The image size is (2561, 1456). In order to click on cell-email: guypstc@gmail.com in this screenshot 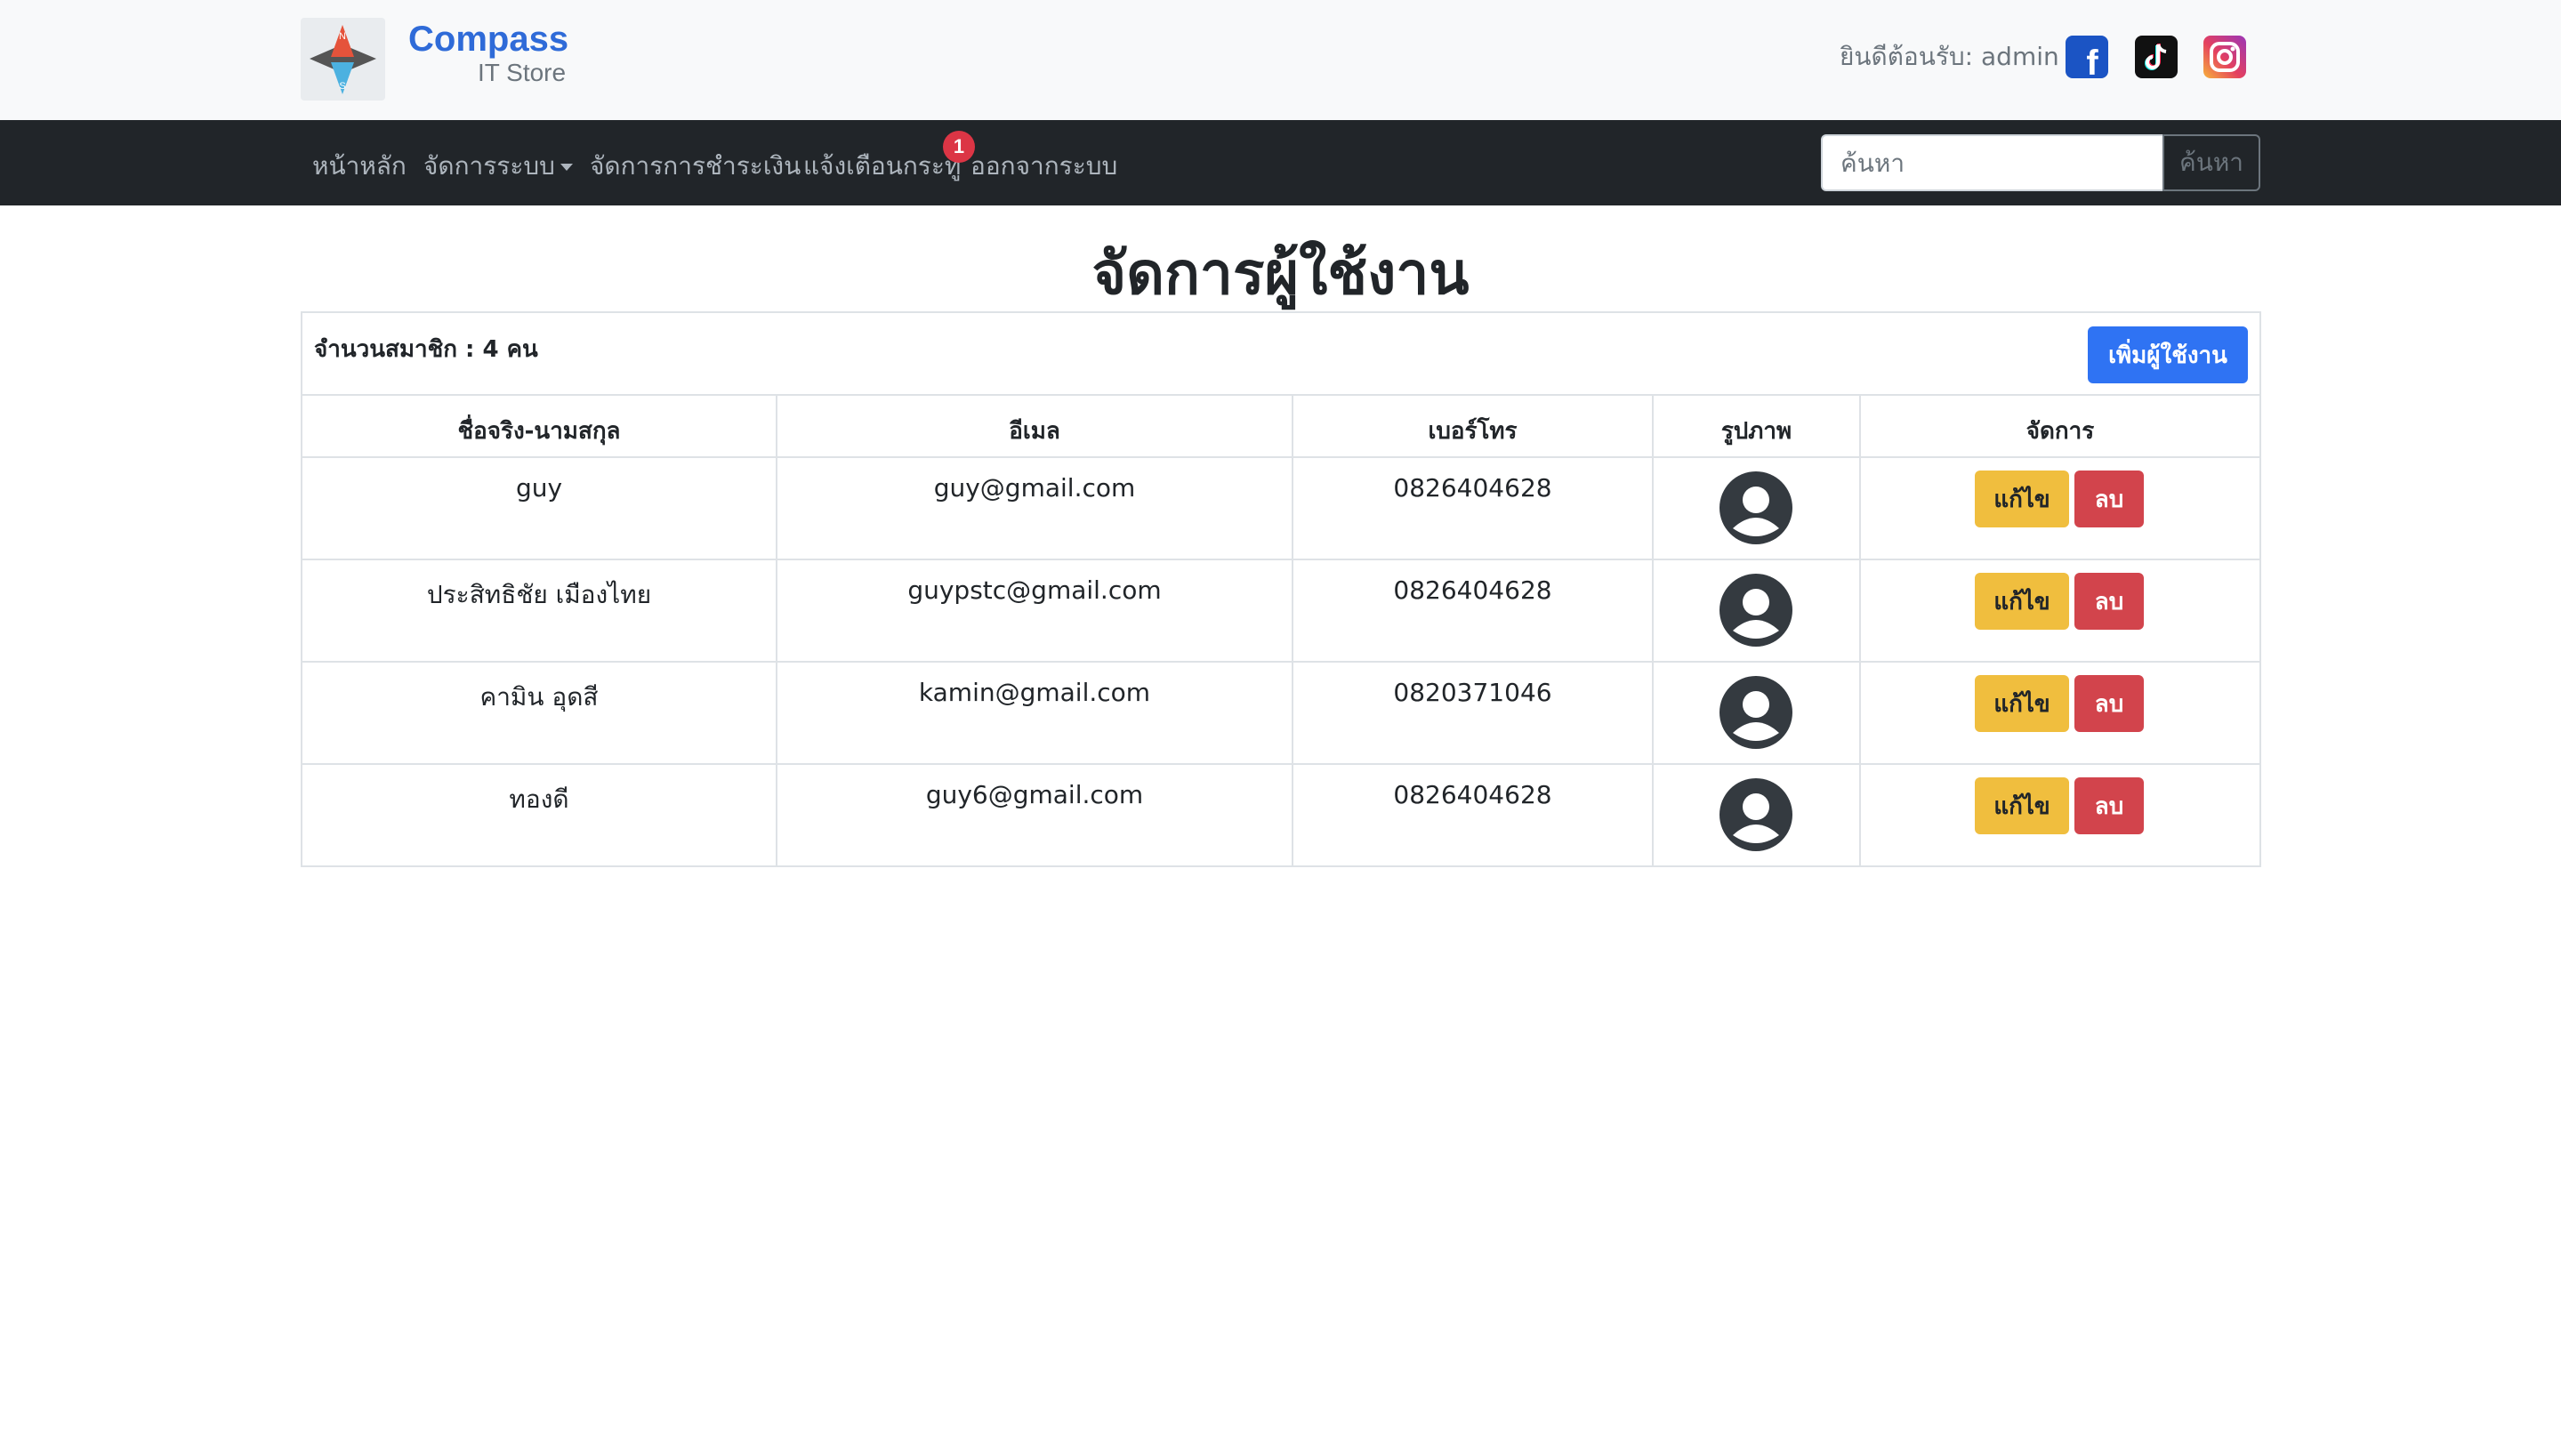, I will do `click(1035, 590)`.